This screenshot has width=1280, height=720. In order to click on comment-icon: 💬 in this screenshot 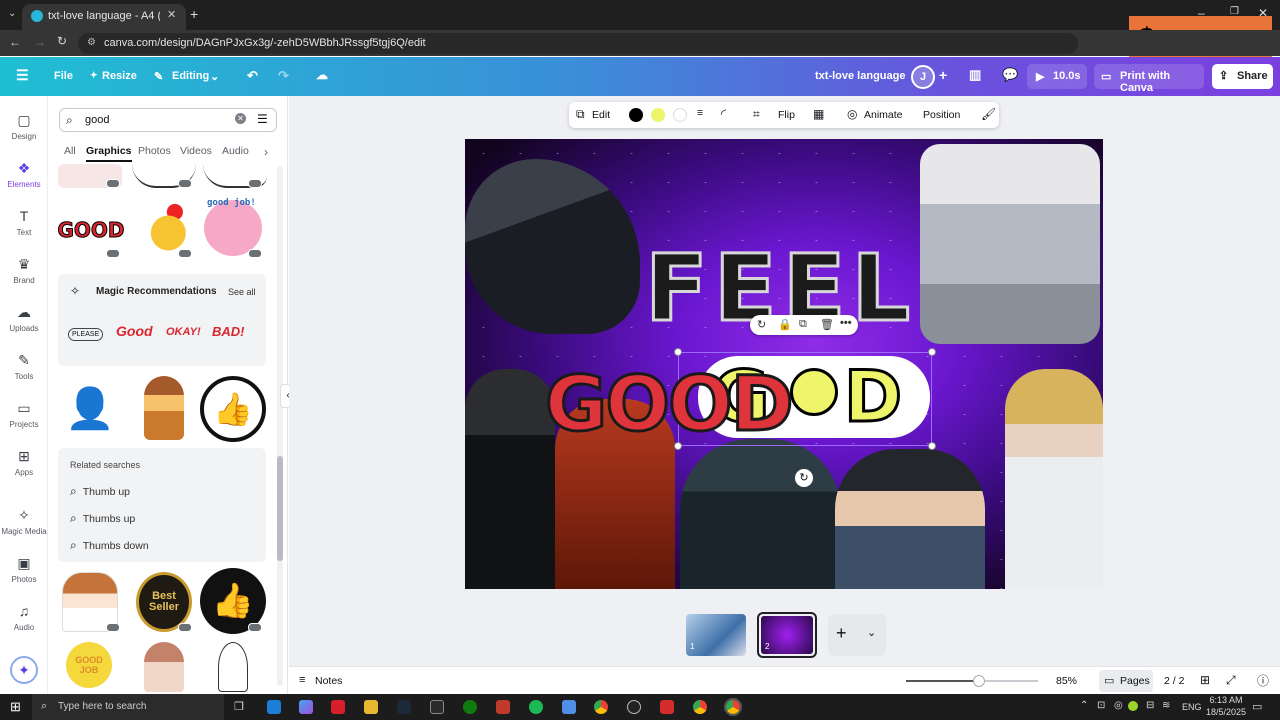, I will do `click(1010, 75)`.